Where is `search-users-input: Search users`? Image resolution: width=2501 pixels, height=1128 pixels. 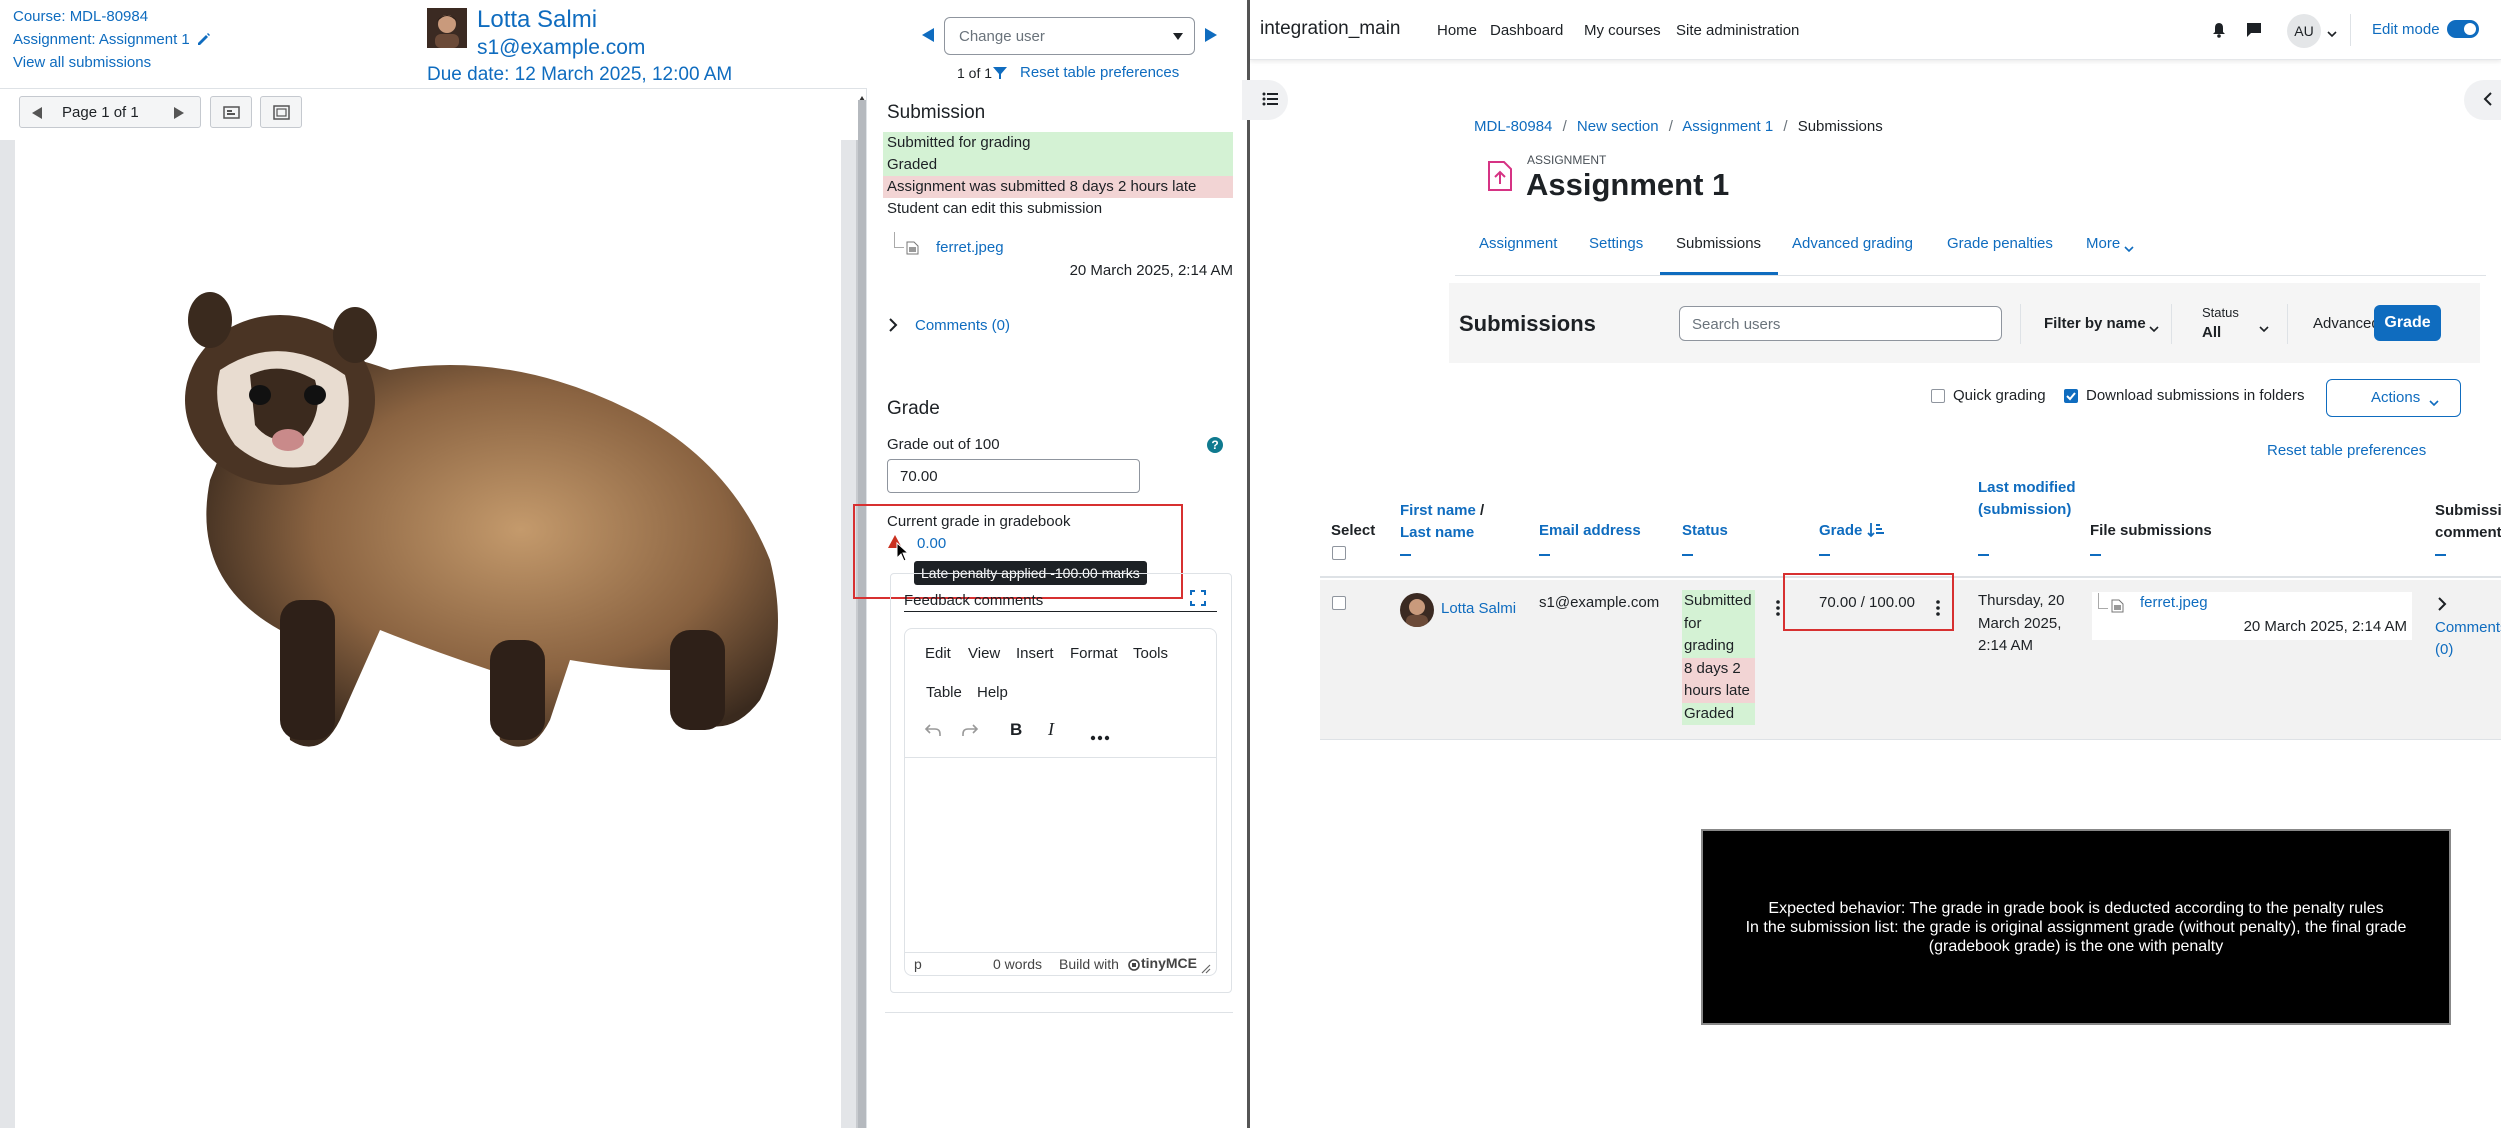 search-users-input: Search users is located at coordinates (1840, 323).